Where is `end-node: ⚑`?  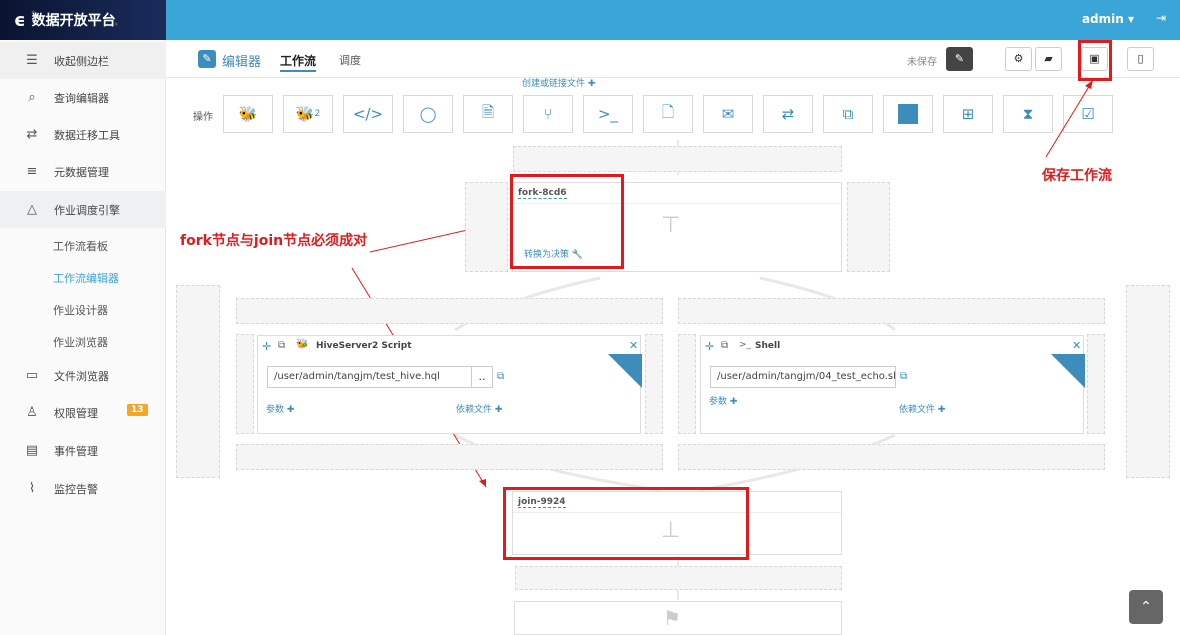 end-node: ⚑ is located at coordinates (678, 618).